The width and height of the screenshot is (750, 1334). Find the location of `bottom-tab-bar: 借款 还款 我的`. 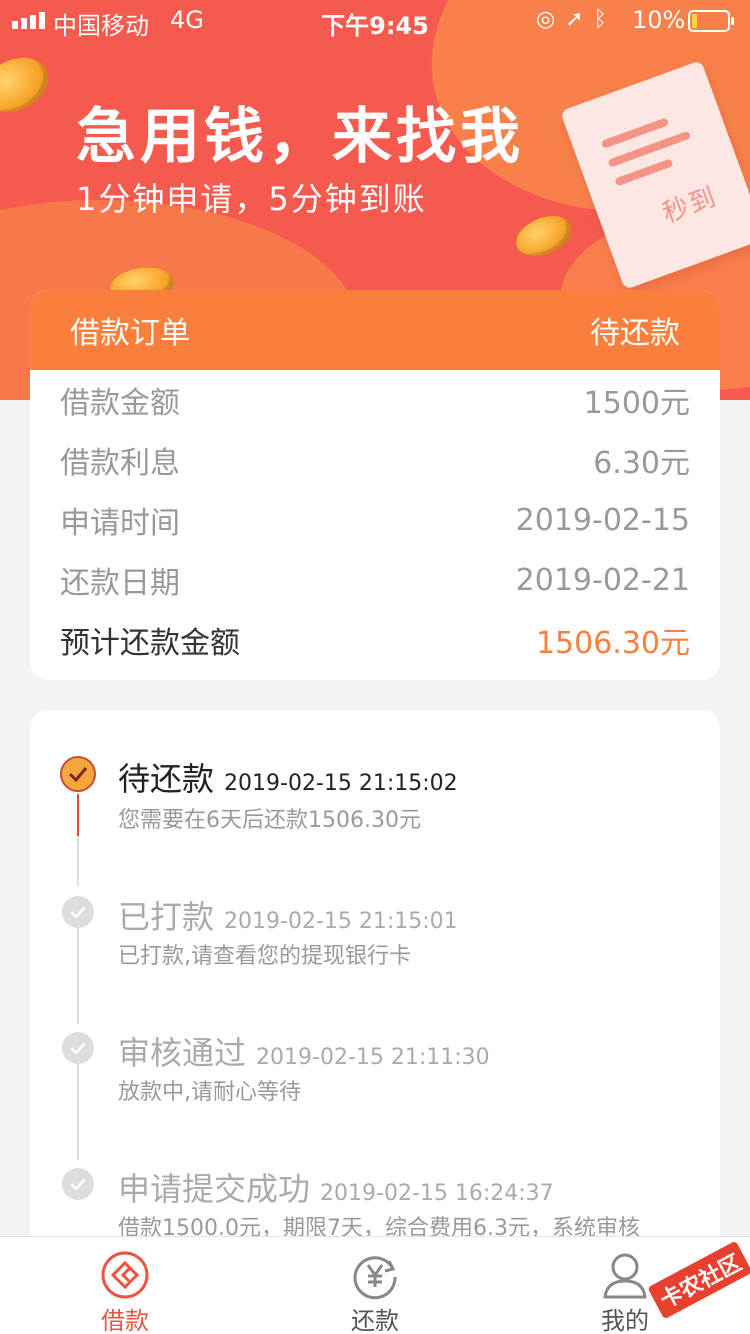

bottom-tab-bar: 借款 还款 我的 is located at coordinates (375, 1285).